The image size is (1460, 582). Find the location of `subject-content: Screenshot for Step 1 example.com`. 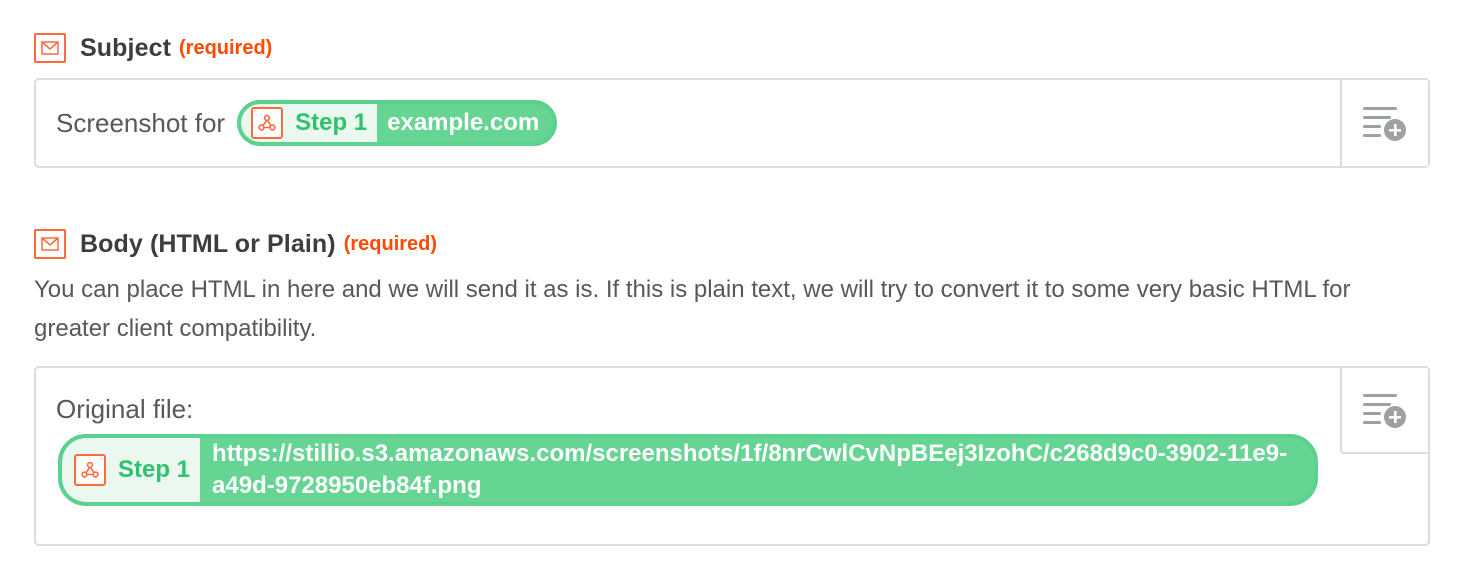

subject-content: Screenshot for Step 1 example.com is located at coordinates (307, 123).